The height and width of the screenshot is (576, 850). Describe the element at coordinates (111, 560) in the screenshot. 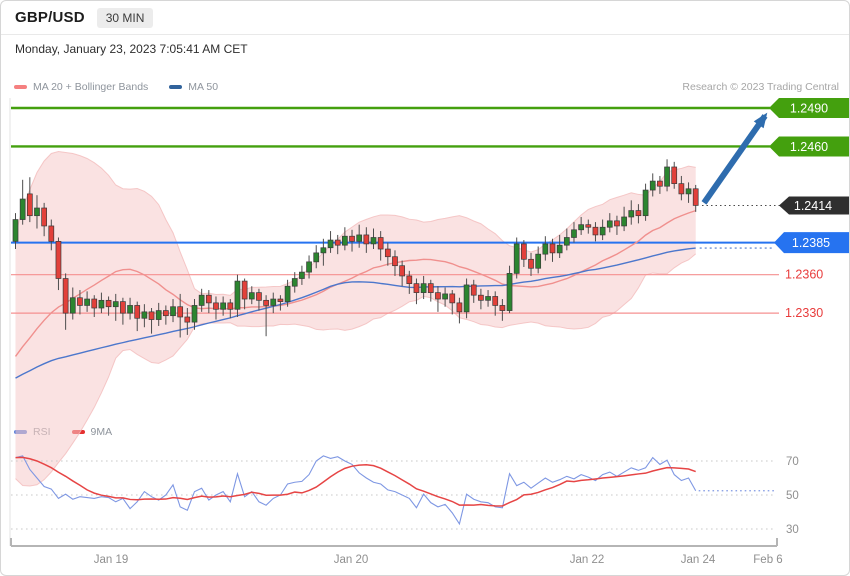

I see `svg-text: Jan 19` at that location.